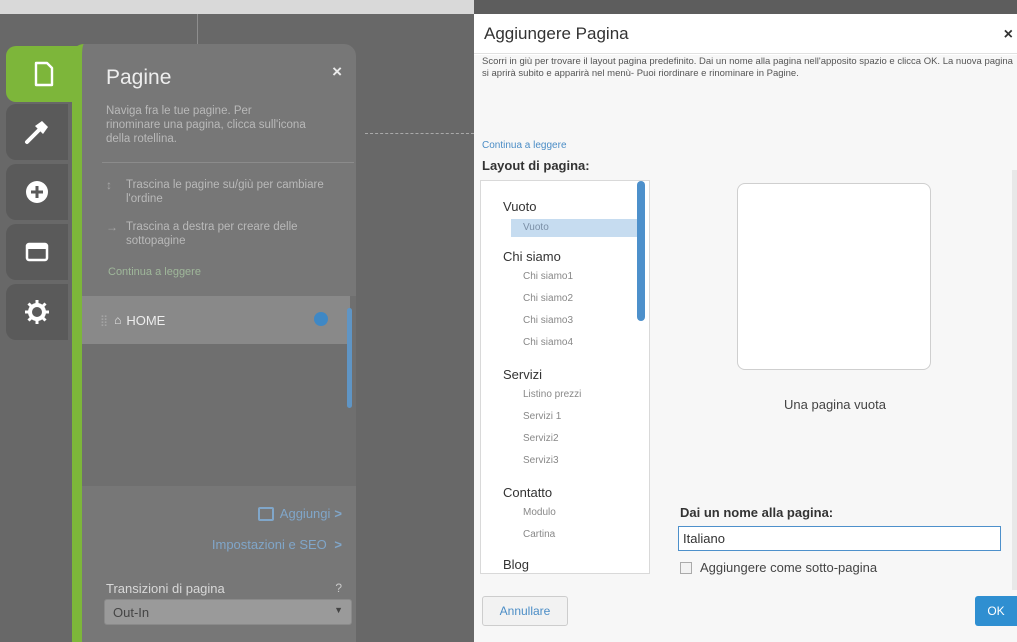  Describe the element at coordinates (541, 460) in the screenshot. I see `layout-item-servizi3: Servizi3` at that location.